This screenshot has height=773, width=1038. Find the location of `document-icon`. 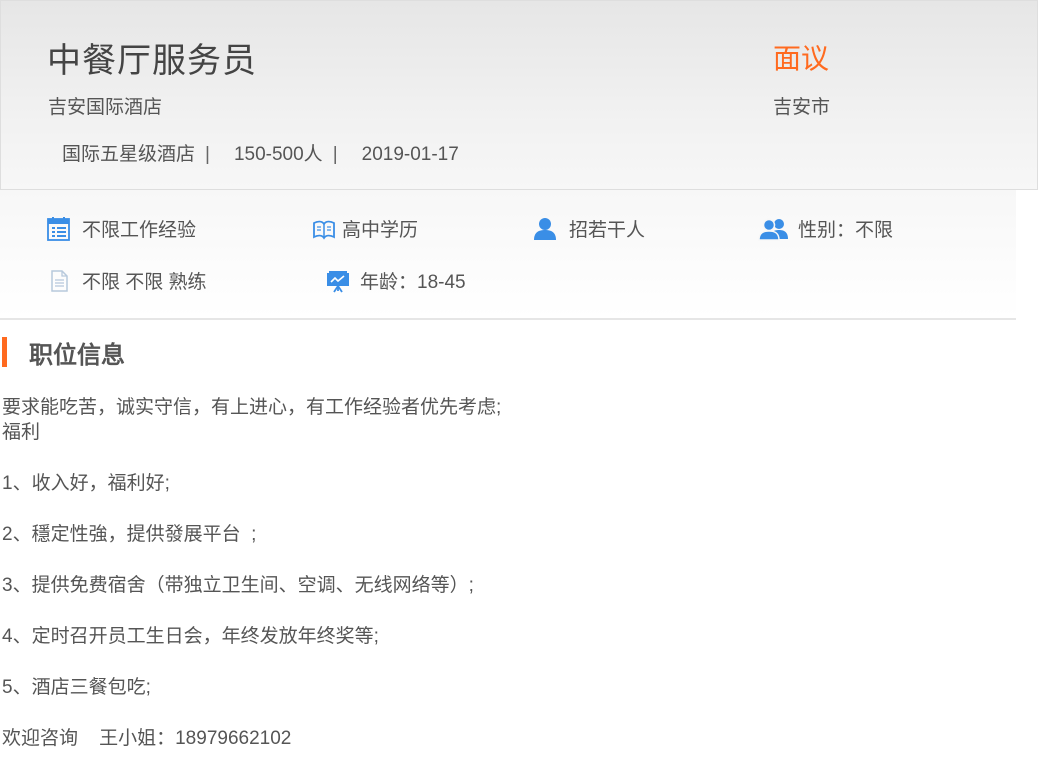

document-icon is located at coordinates (59, 281).